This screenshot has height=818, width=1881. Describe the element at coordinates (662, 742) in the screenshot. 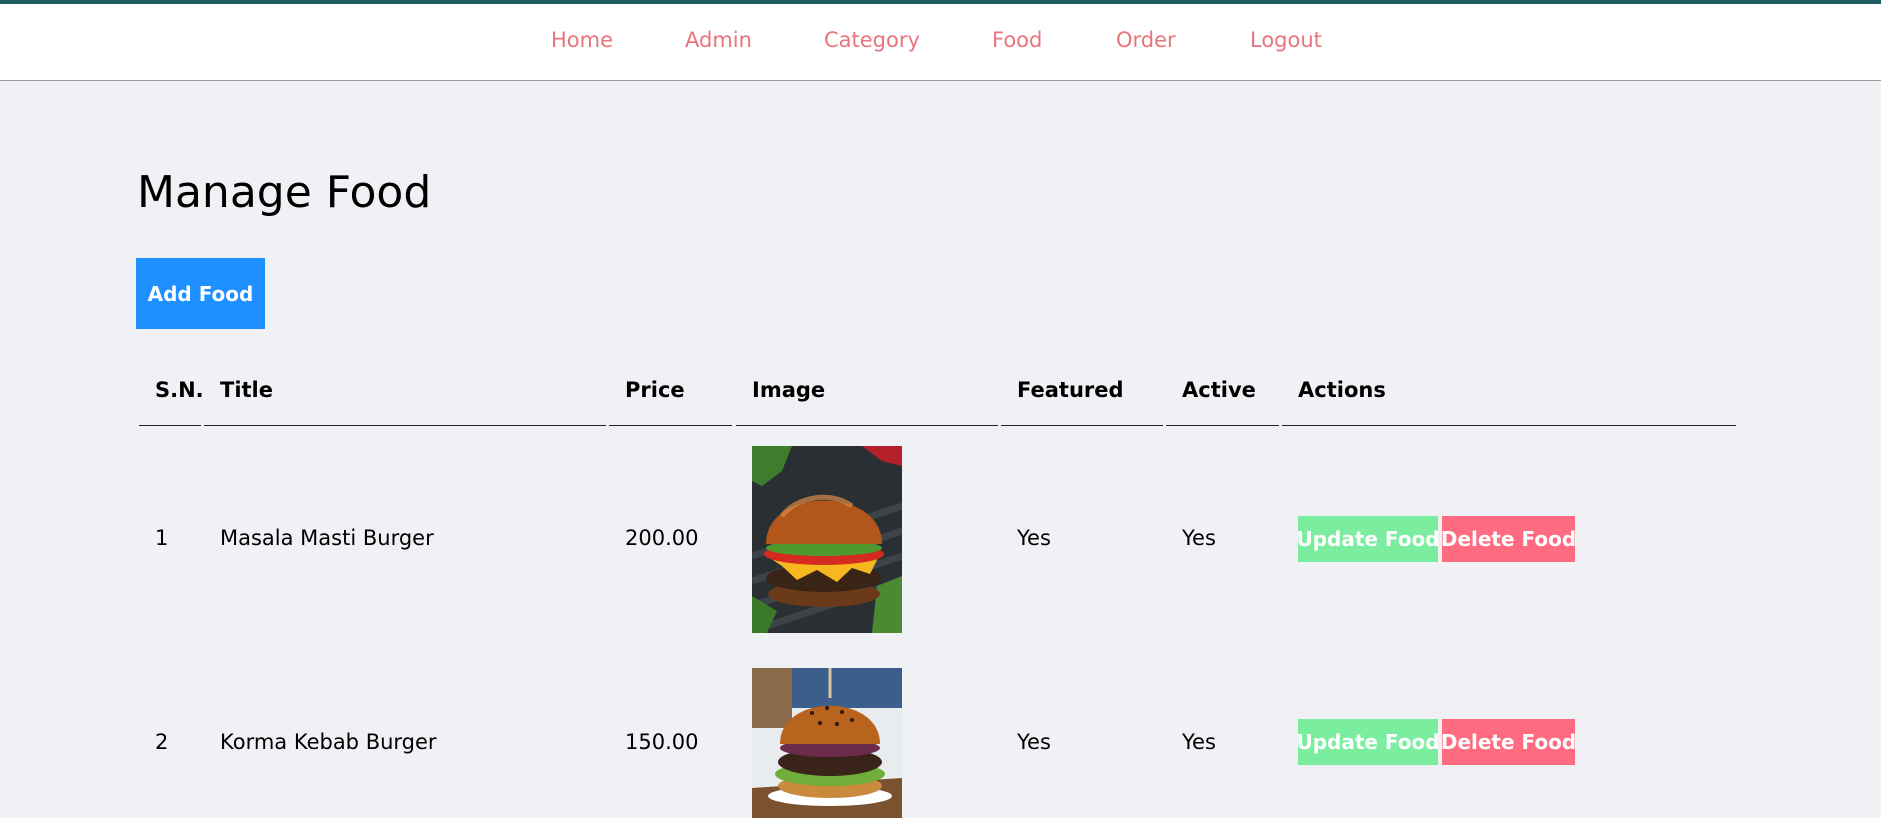

I see `row-price: 150.00` at that location.